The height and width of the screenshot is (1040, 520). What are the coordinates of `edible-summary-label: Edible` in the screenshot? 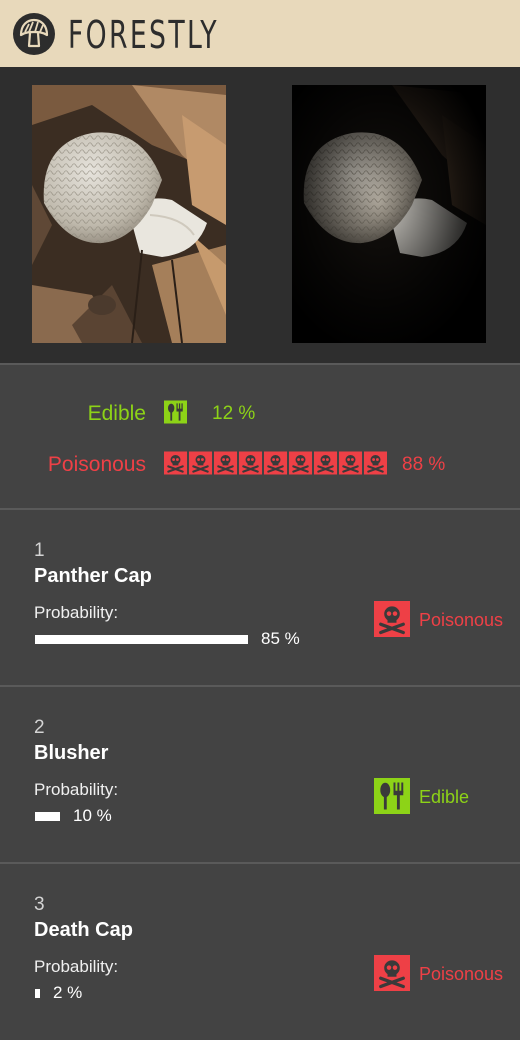 It's located at (116, 413).